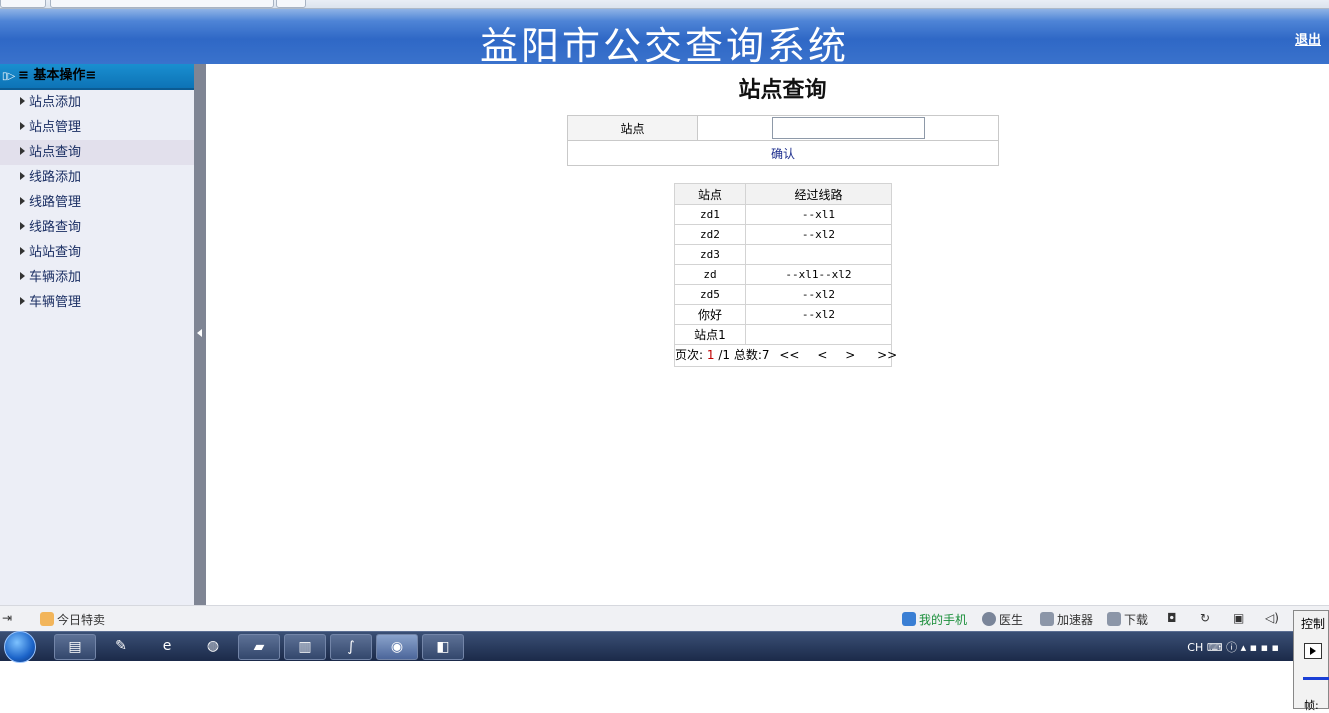 This screenshot has height=713, width=1329. I want to click on column-header-stop: 站点, so click(710, 194).